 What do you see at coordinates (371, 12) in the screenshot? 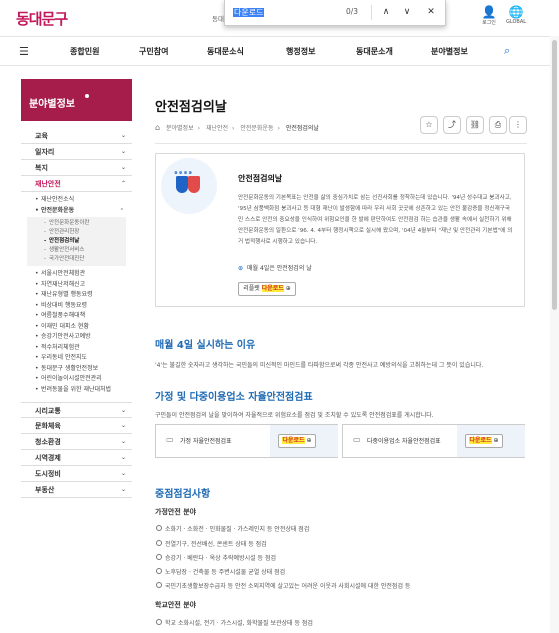
I see `find-separator` at bounding box center [371, 12].